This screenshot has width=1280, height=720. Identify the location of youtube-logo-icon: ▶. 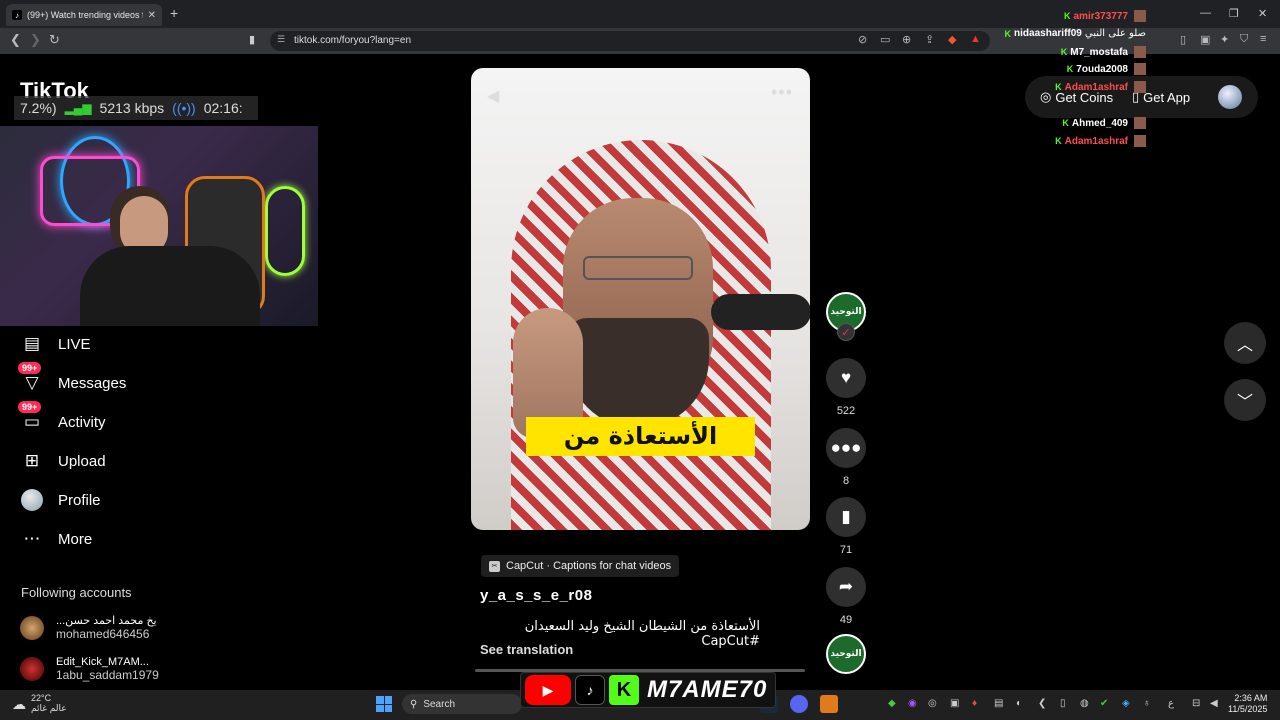
(548, 690).